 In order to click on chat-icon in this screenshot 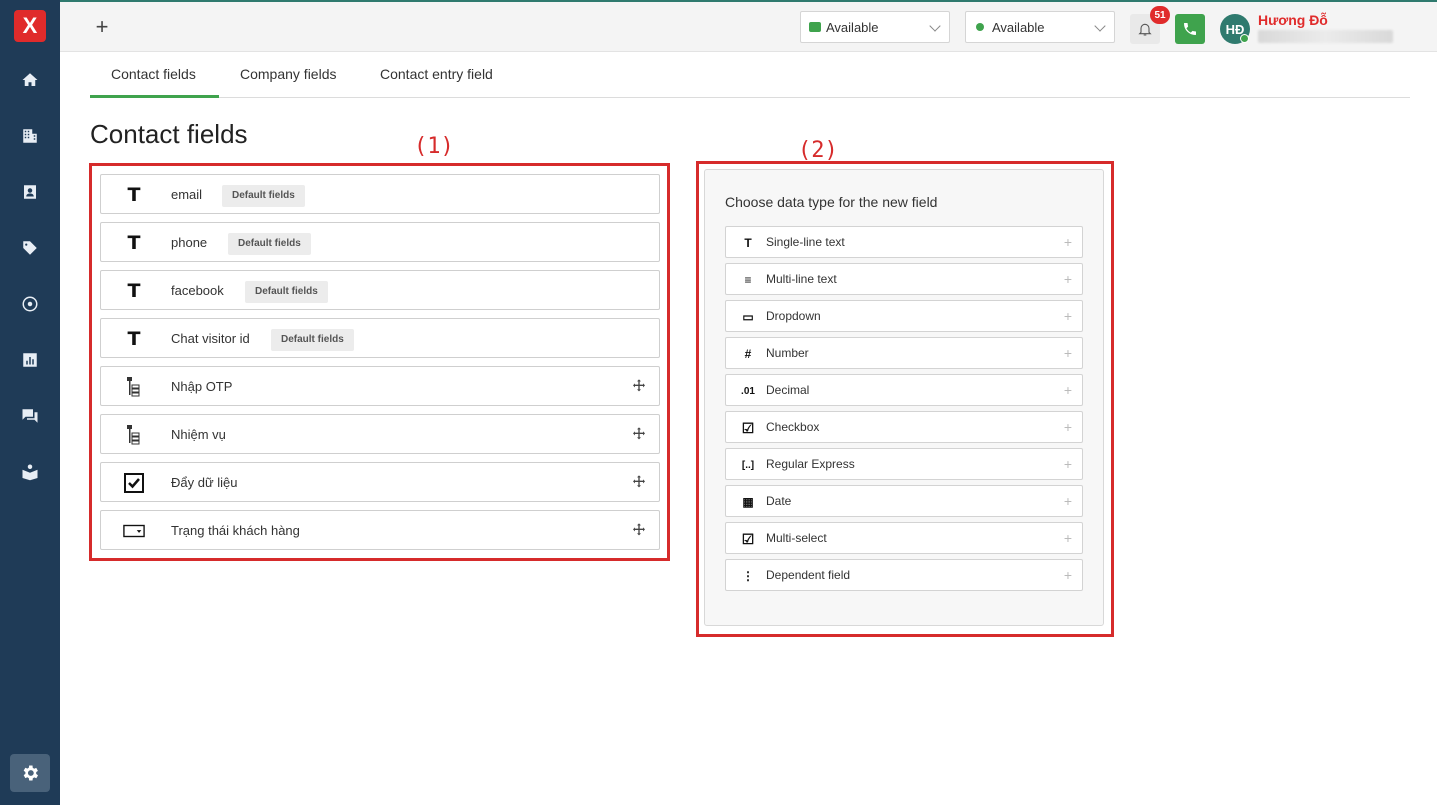, I will do `click(30, 416)`.